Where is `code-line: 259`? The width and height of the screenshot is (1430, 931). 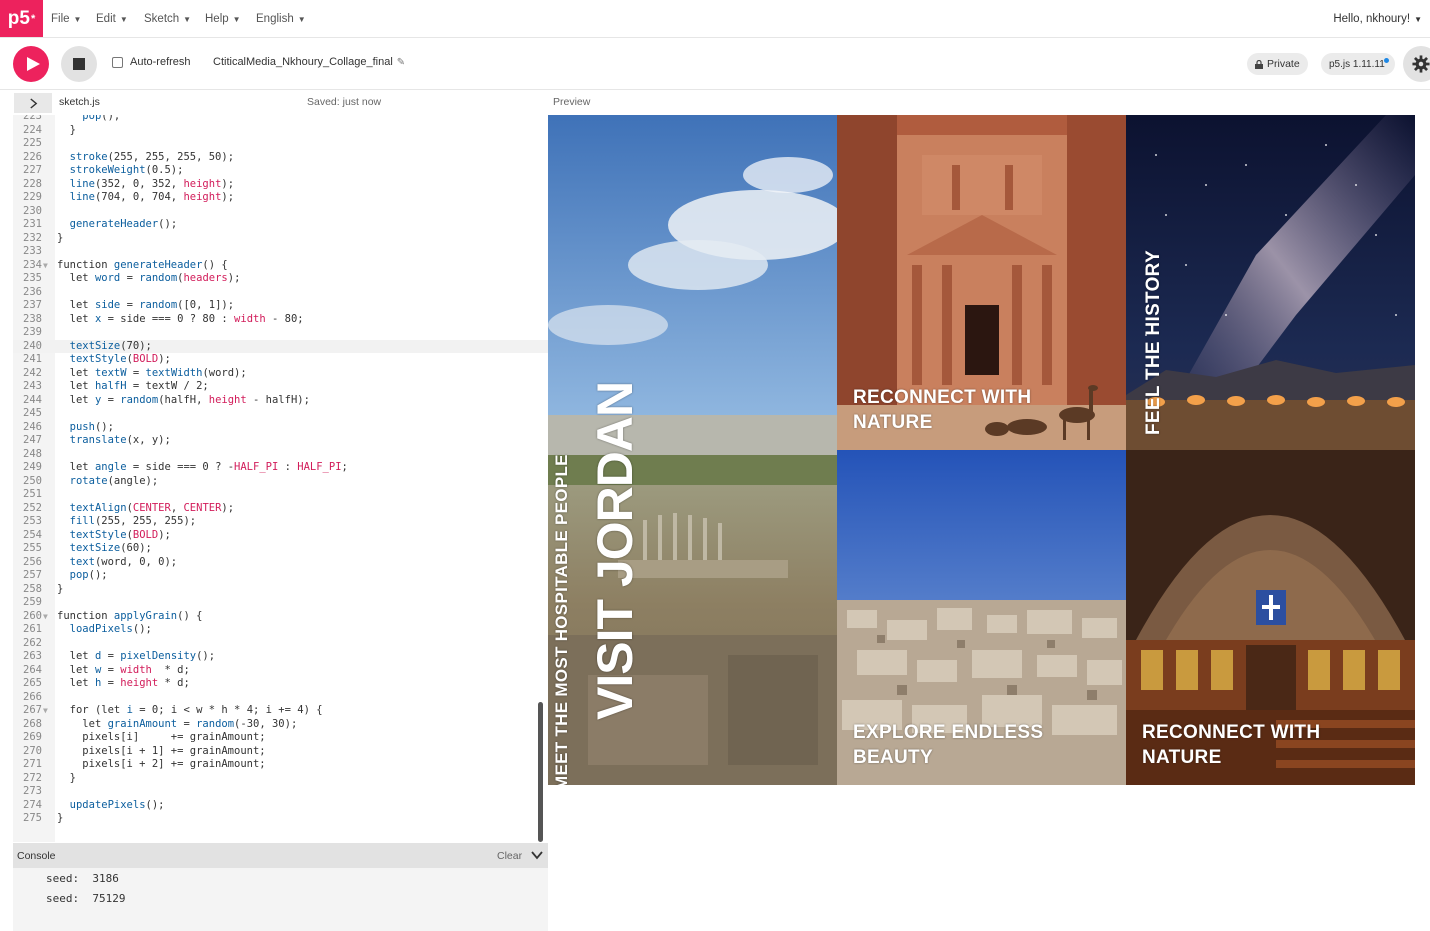 code-line: 259 is located at coordinates (280, 603).